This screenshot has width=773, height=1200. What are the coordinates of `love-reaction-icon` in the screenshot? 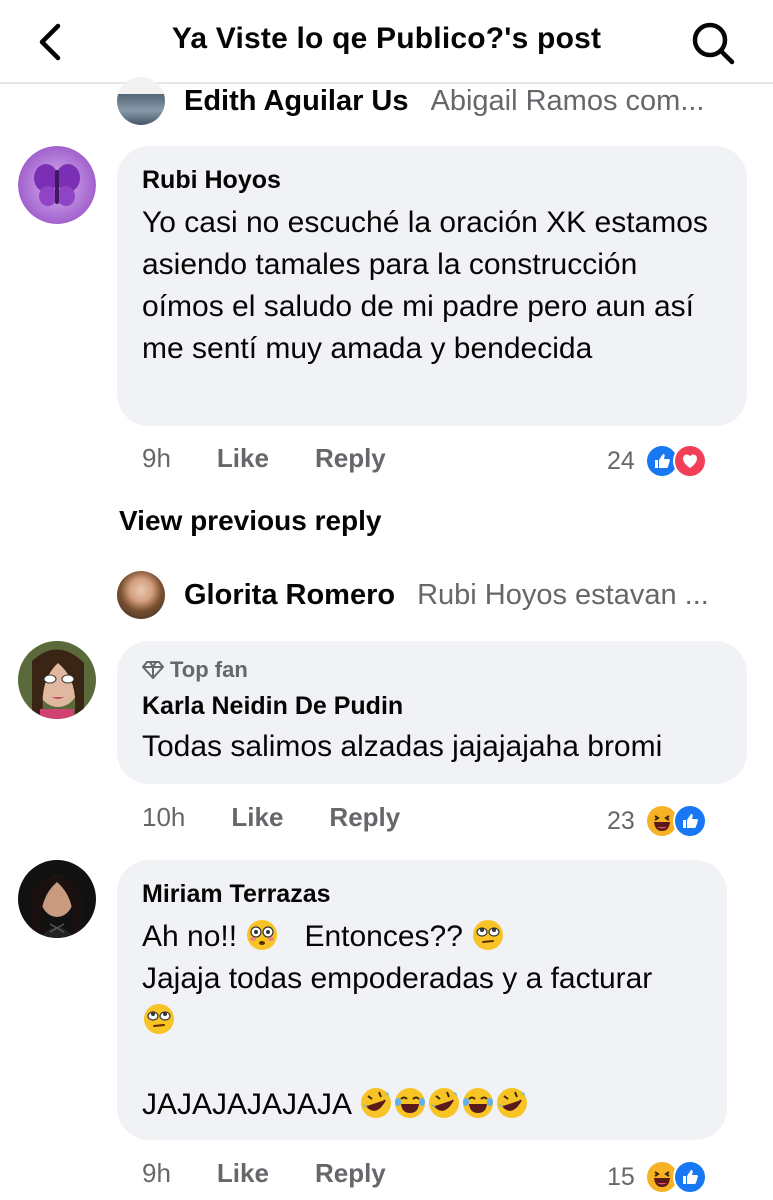 It's located at (689, 461).